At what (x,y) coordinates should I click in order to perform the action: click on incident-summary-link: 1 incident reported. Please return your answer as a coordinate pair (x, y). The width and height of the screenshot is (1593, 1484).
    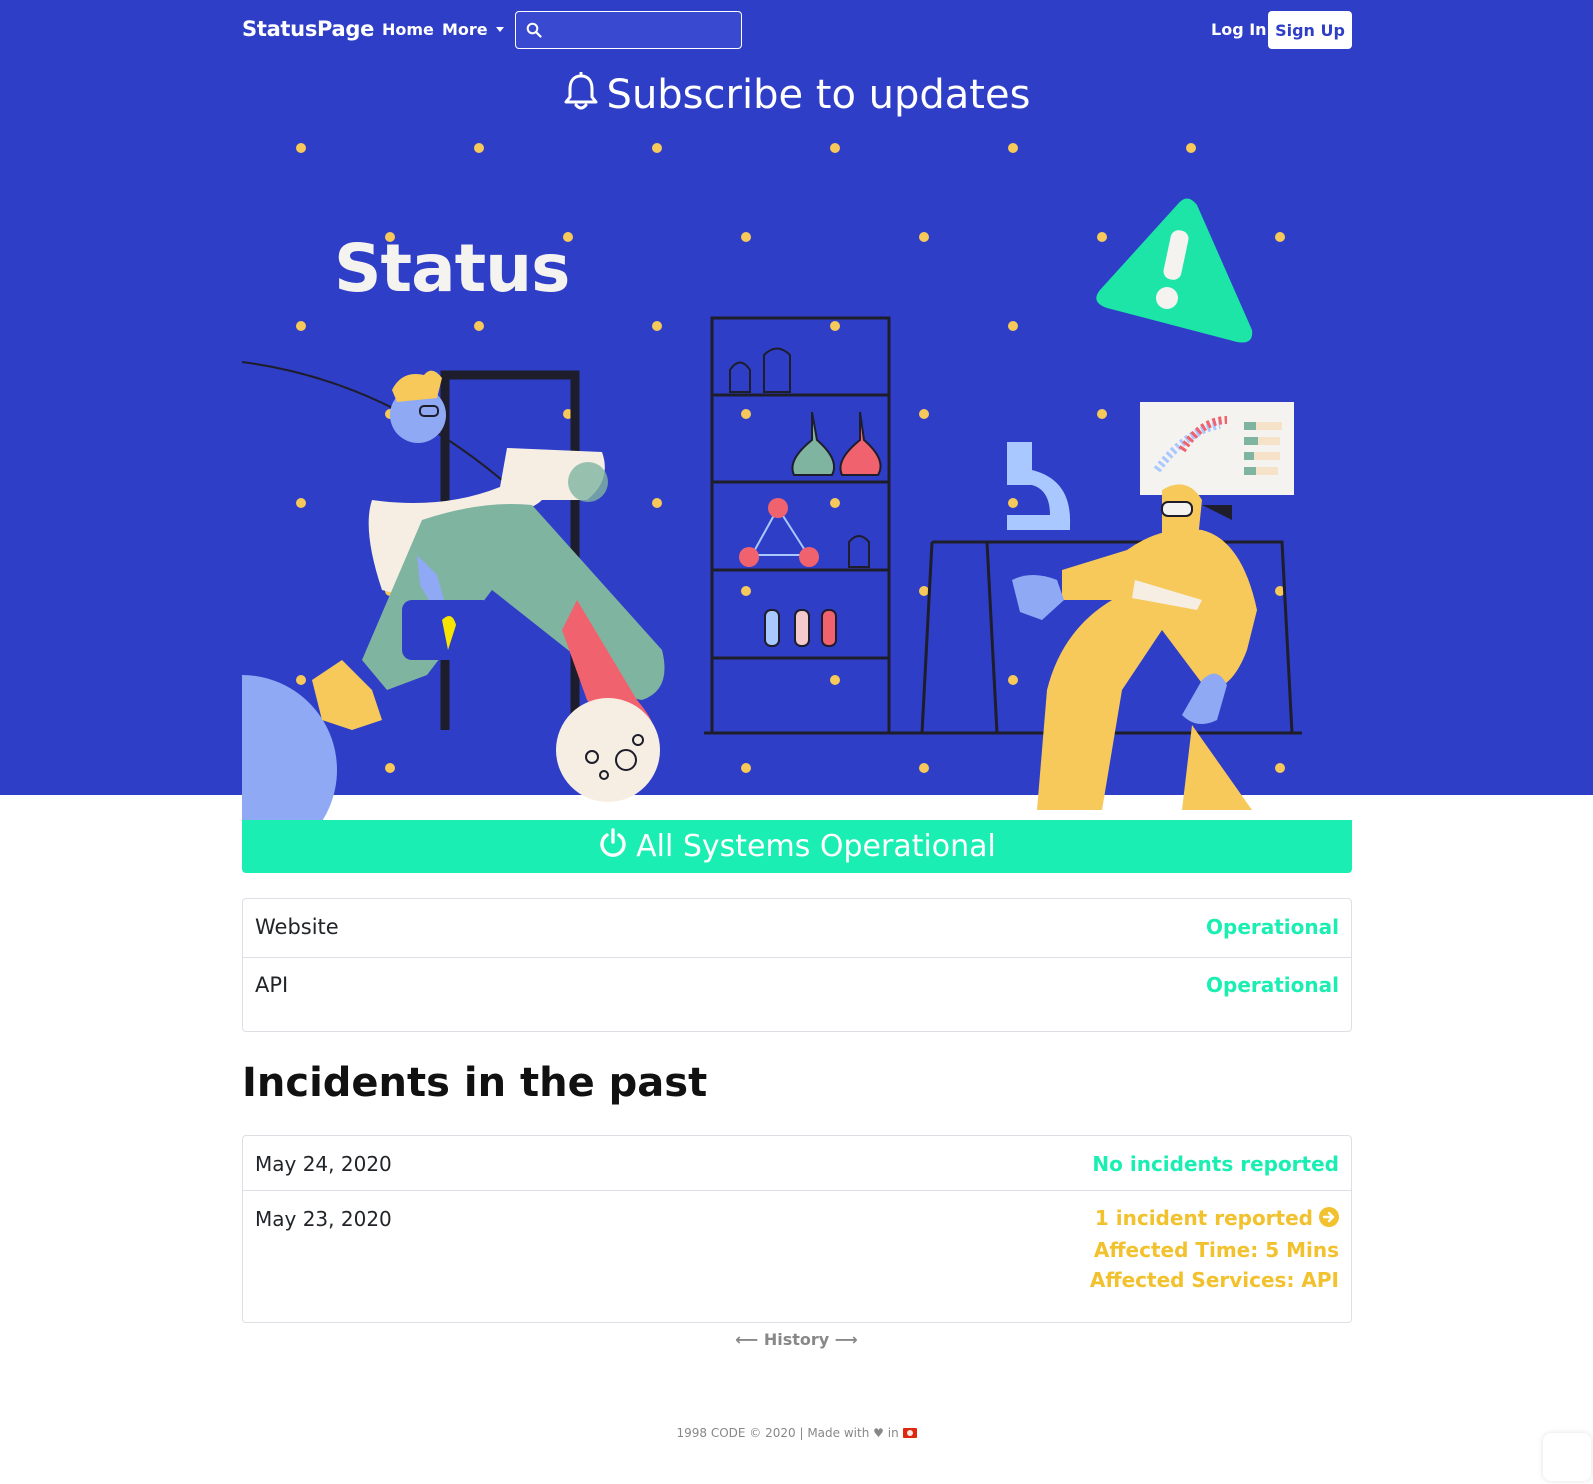
    Looking at the image, I should click on (1214, 1219).